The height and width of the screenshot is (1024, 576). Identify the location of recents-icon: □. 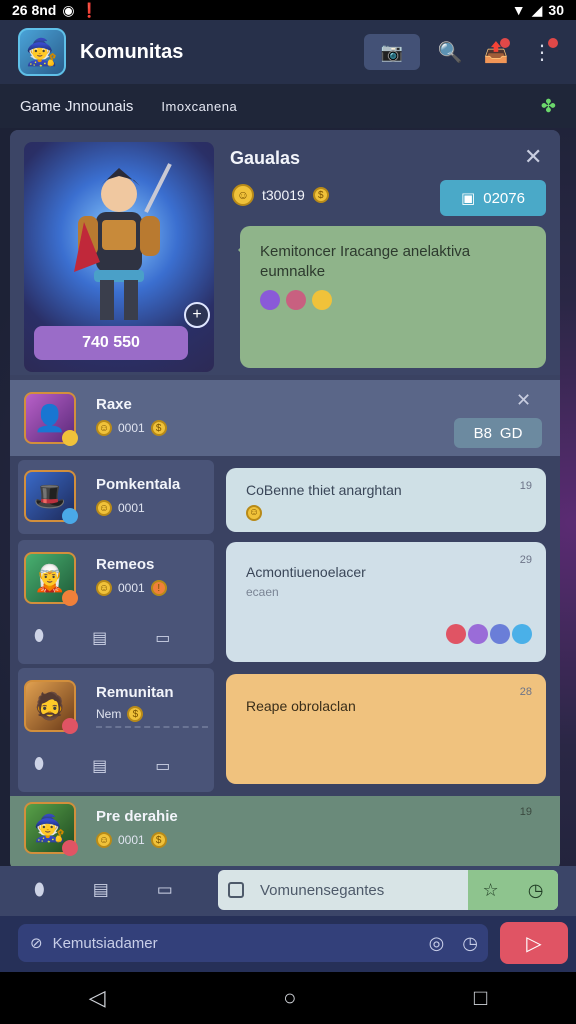
(480, 998).